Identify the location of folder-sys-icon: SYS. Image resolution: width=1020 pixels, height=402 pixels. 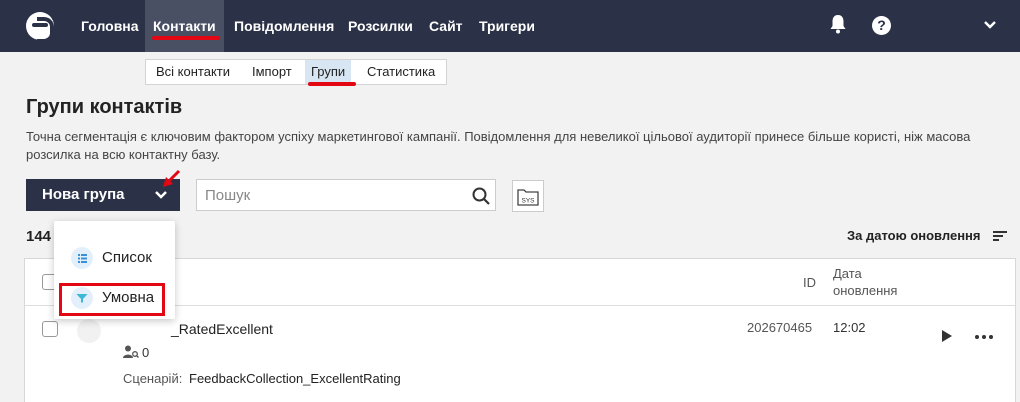
(528, 197).